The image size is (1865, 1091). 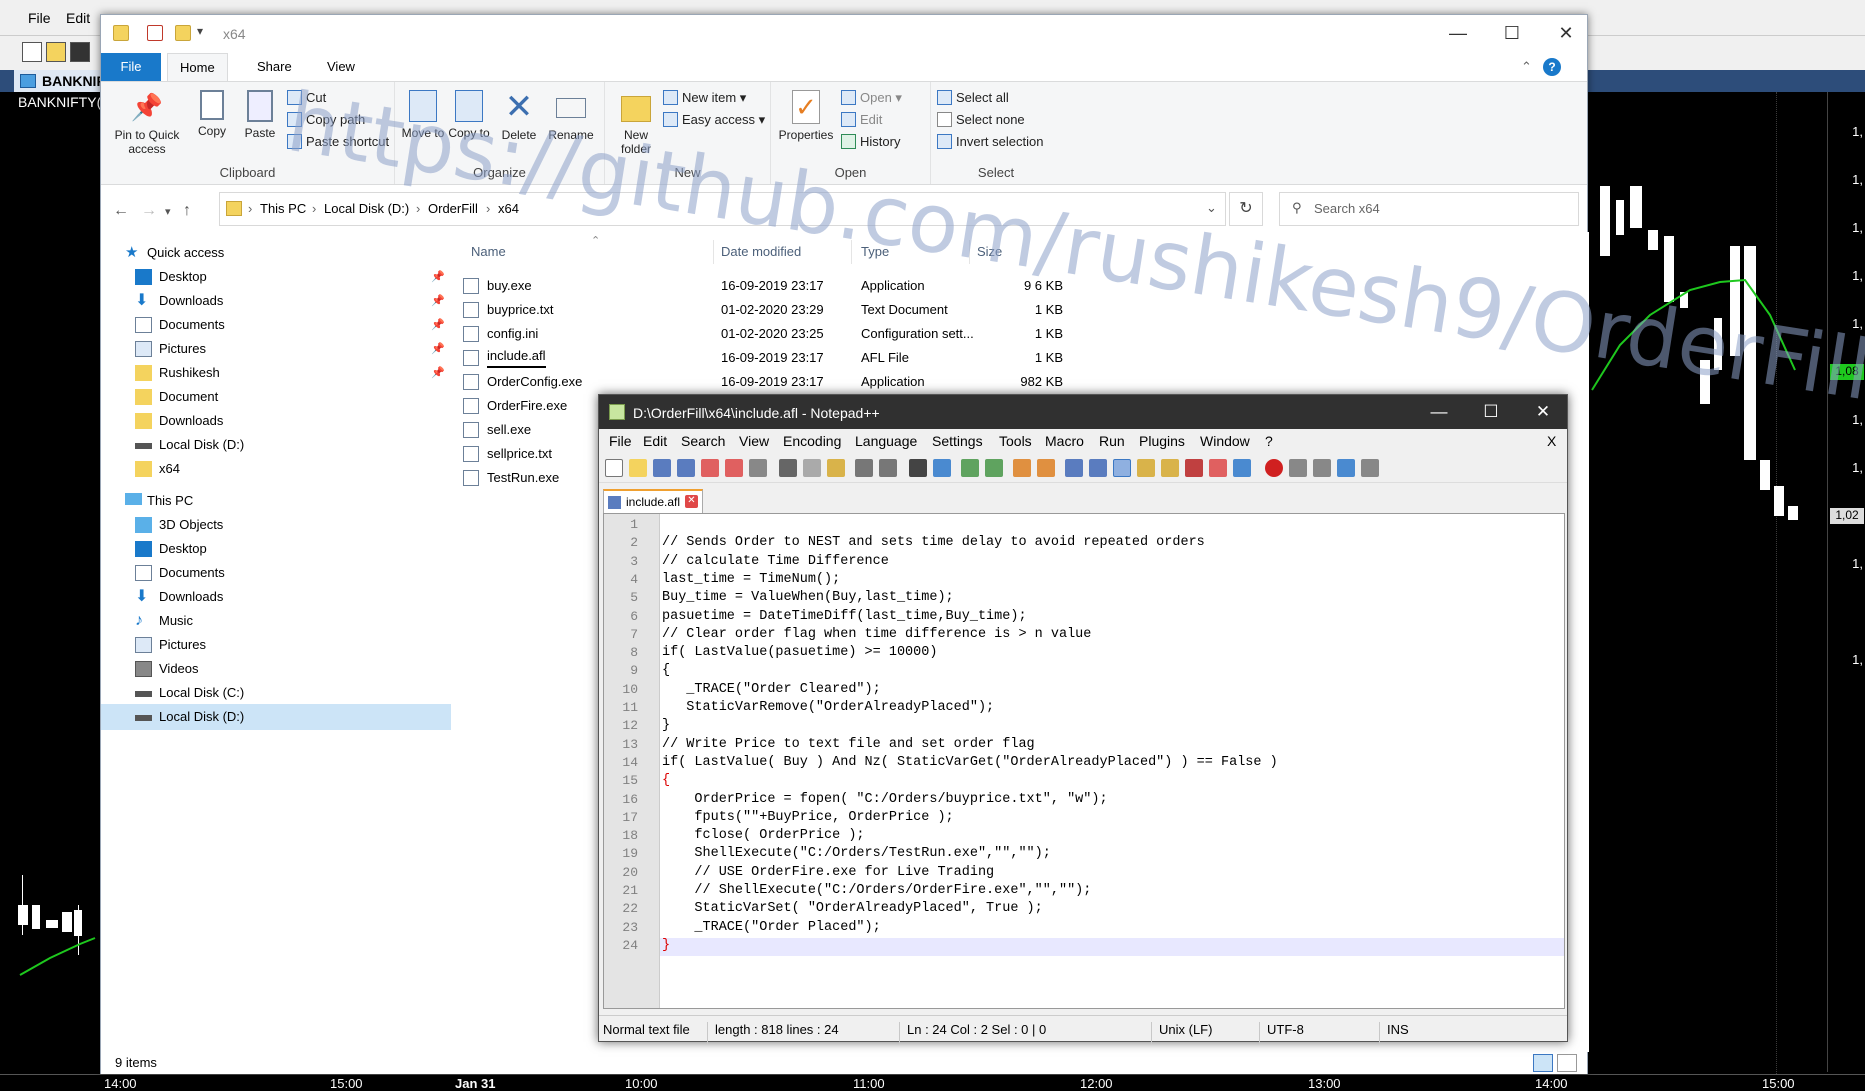 I want to click on close-document-button: X, so click(x=1551, y=441).